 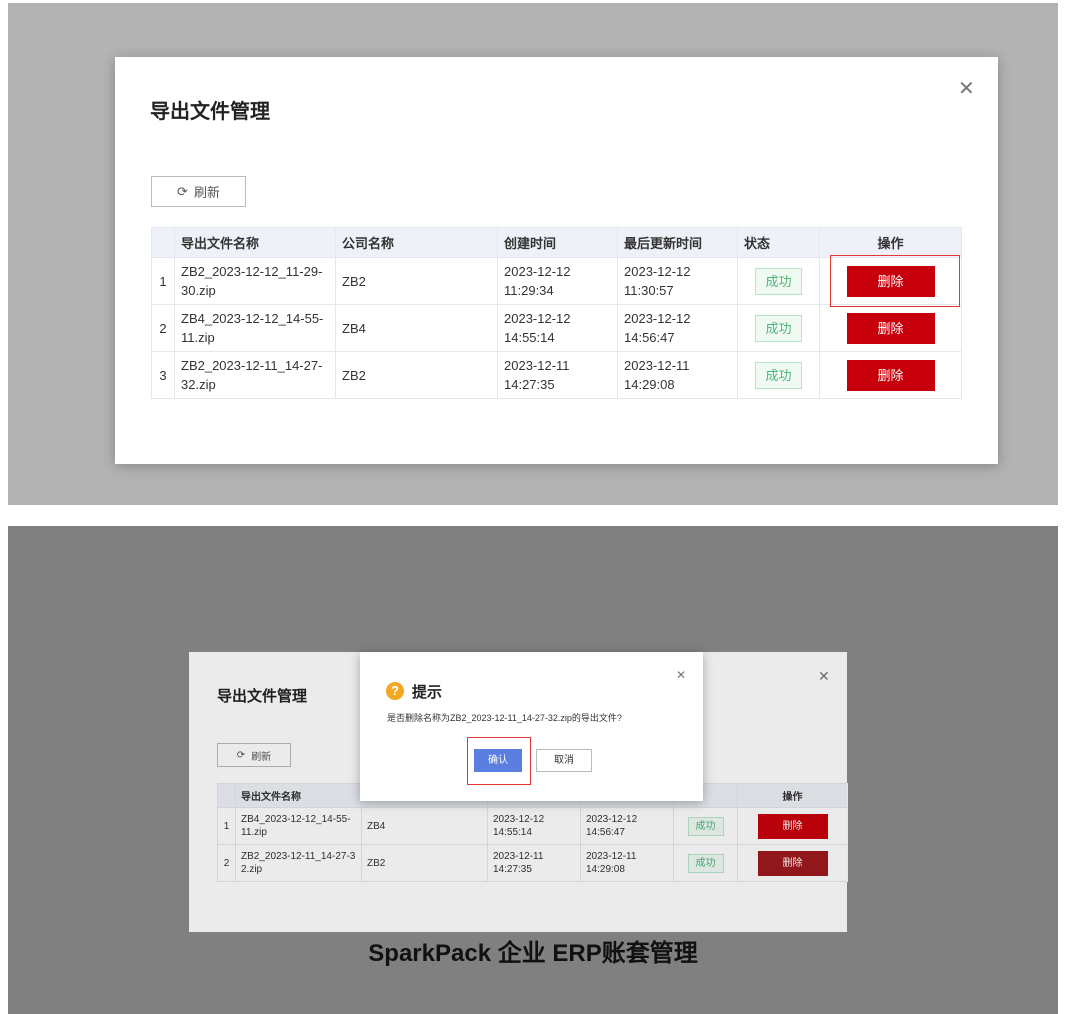 I want to click on dialog-message: 是否删除名称为ZB2_2023-12-11_14-27-32.zip的导出文件?, so click(x=504, y=718).